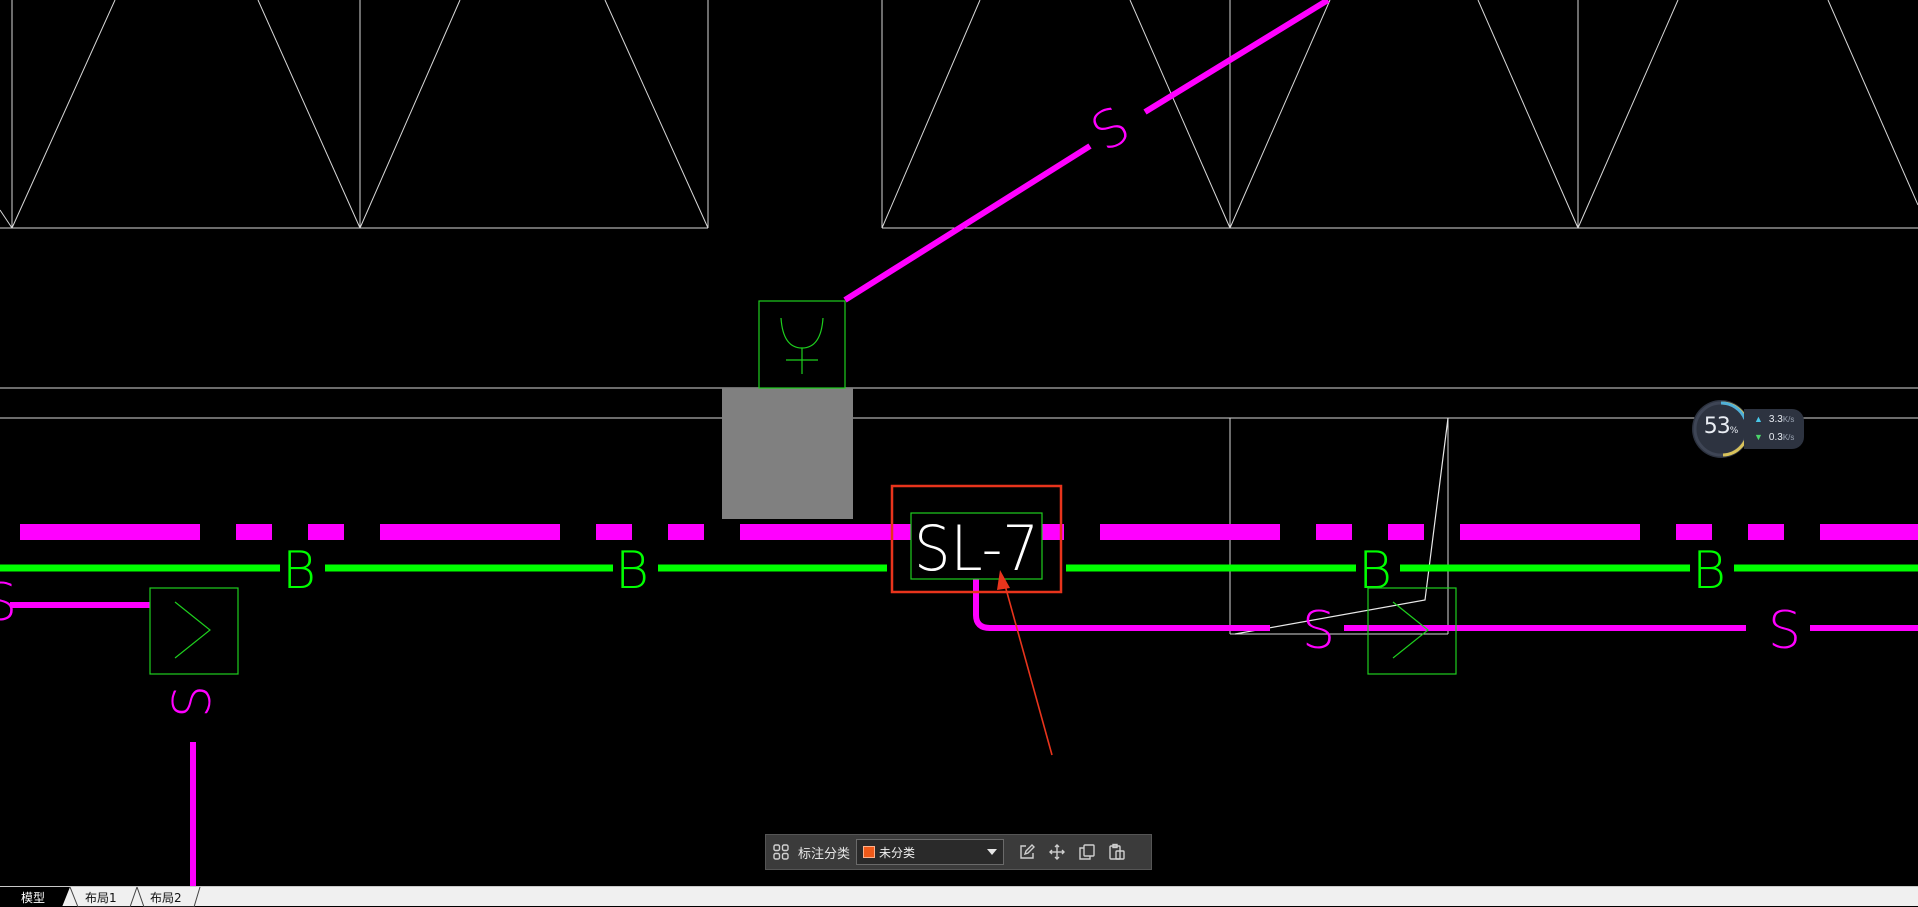  What do you see at coordinates (802, 344) in the screenshot?
I see `equipment-funnel` at bounding box center [802, 344].